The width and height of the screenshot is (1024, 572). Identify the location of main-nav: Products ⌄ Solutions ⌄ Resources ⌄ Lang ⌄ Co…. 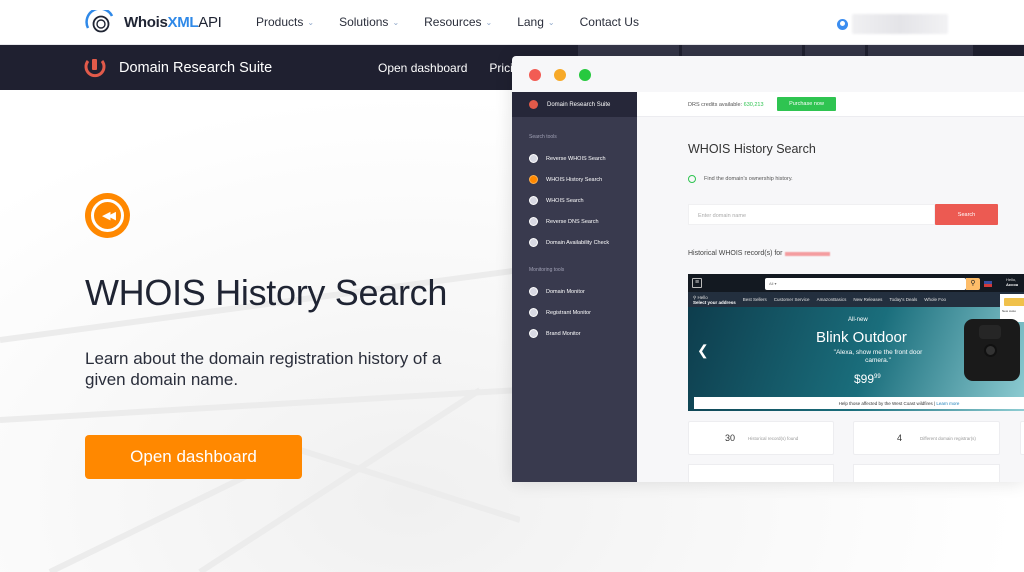
(460, 22).